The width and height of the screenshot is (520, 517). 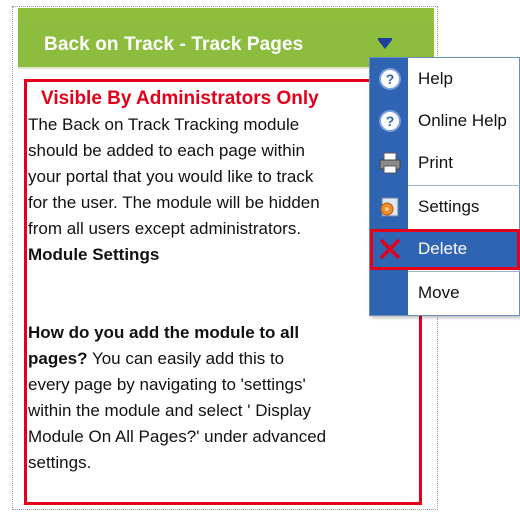 I want to click on description-line: your portal that you would like to track, so click(x=171, y=176).